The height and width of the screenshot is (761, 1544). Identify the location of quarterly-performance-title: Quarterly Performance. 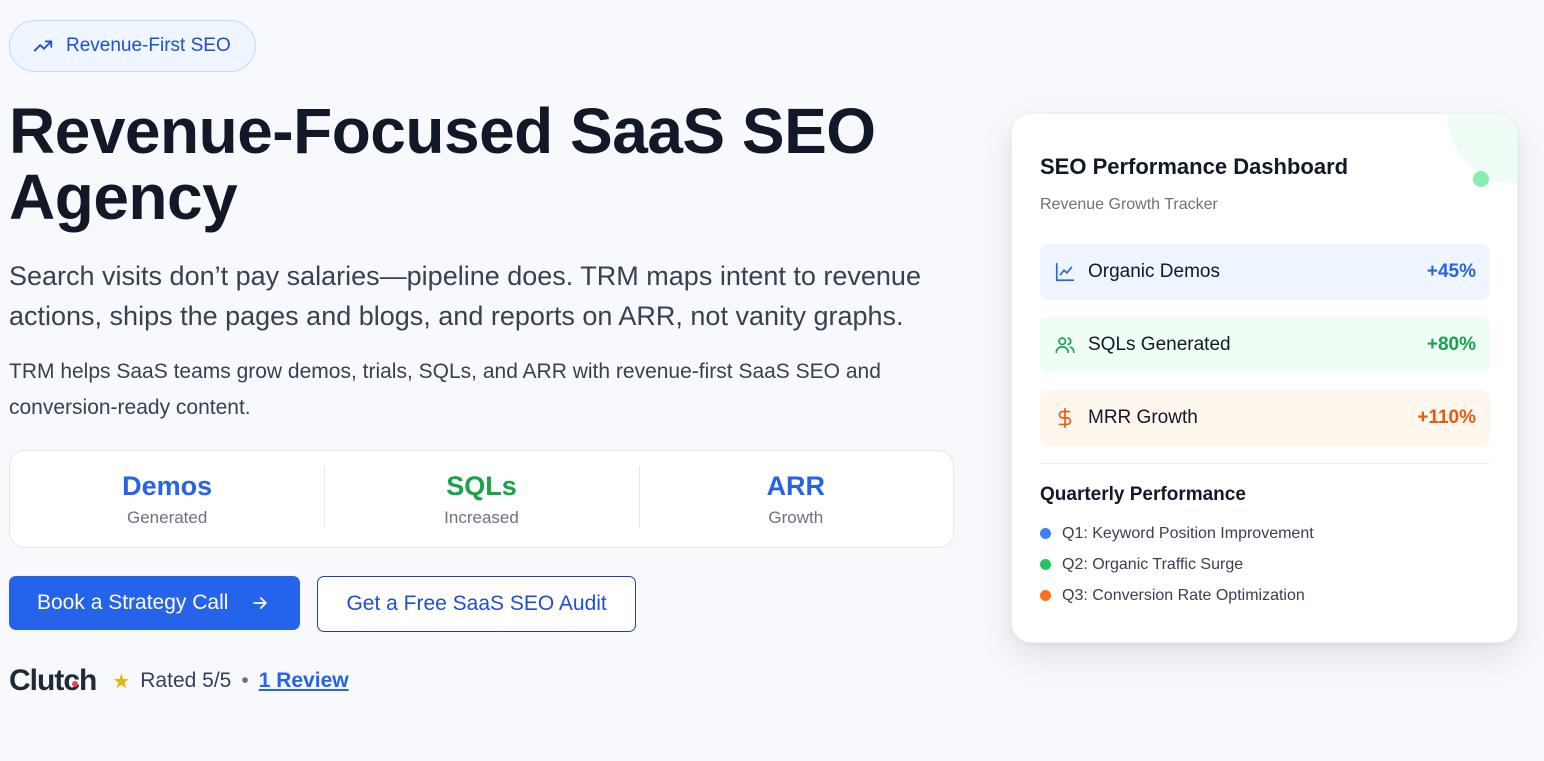
(1143, 494).